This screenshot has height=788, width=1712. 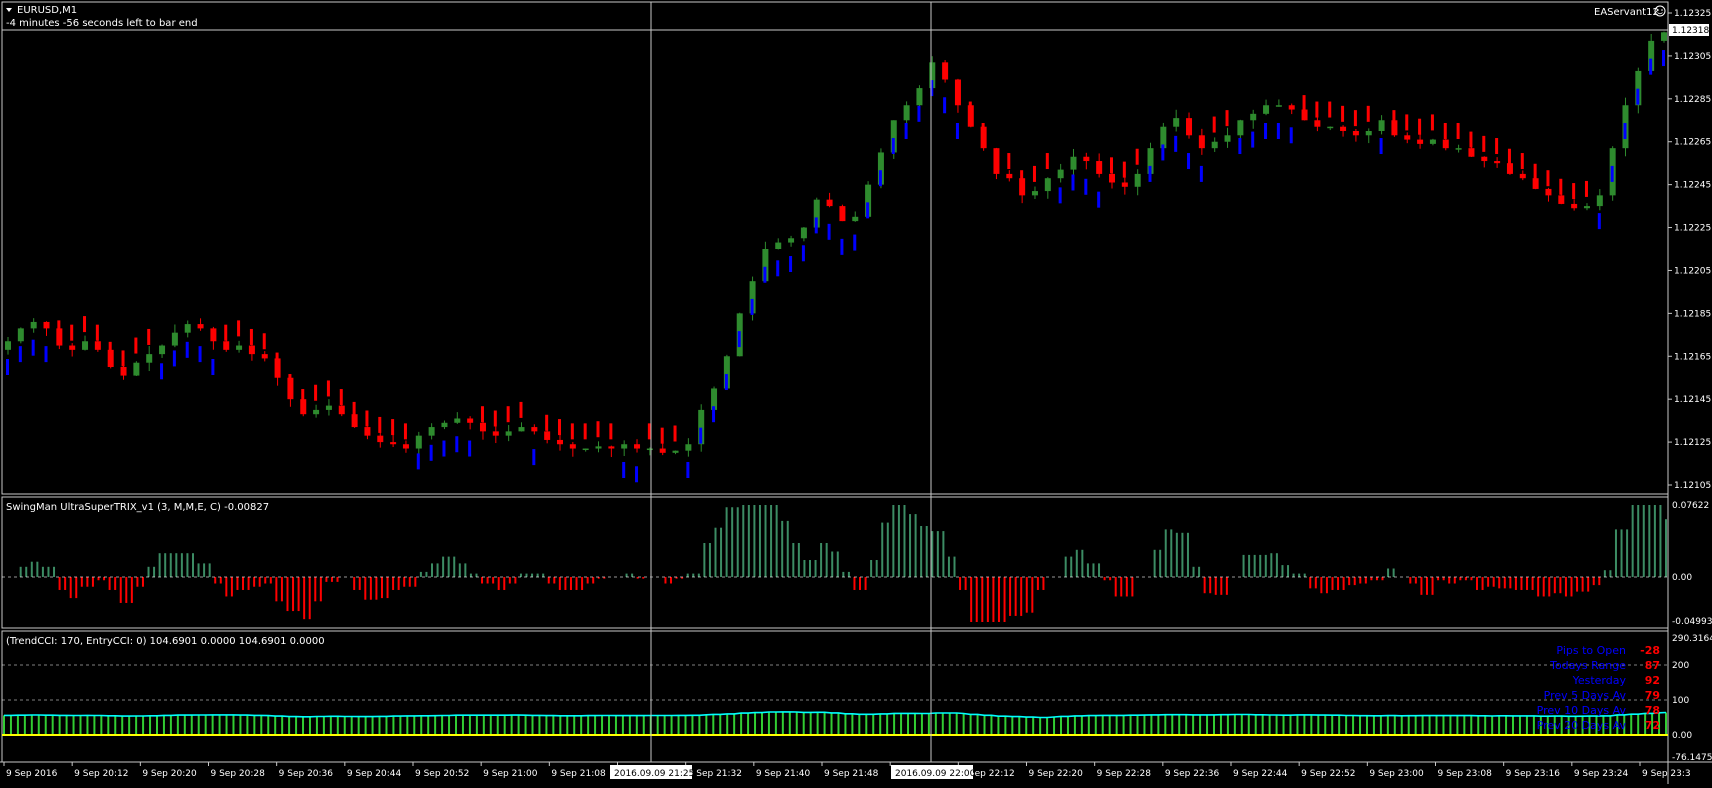 What do you see at coordinates (1626, 12) in the screenshot?
I see `expert-advisor-name: EAServant12` at bounding box center [1626, 12].